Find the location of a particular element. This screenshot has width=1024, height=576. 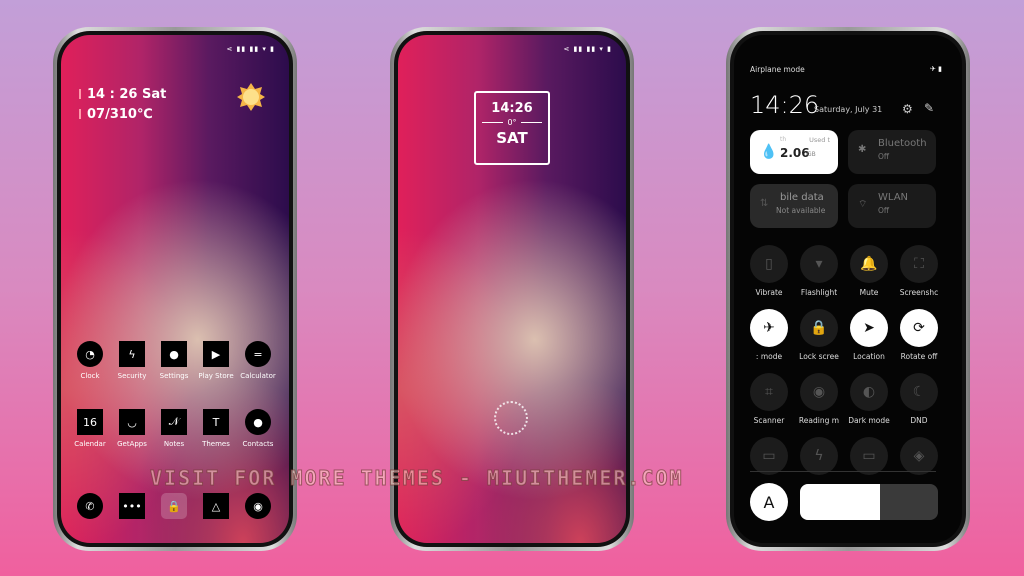

clock-widget: 14 : 26 Sat 07/310℃ is located at coordinates (122, 105).